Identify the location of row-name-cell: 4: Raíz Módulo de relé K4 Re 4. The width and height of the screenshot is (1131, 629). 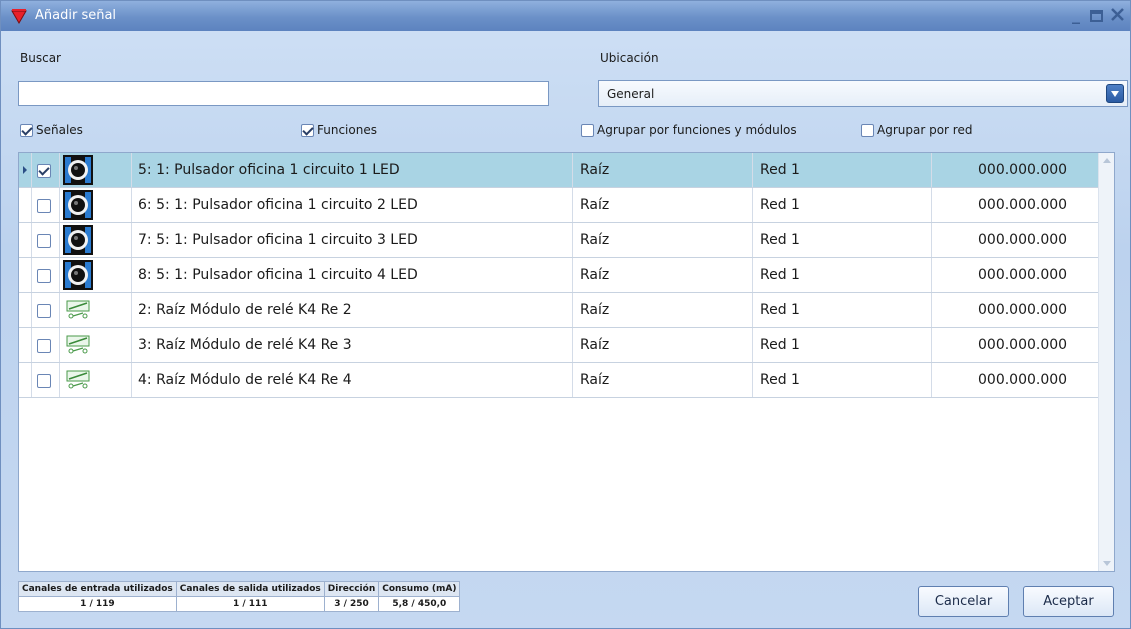
(245, 380).